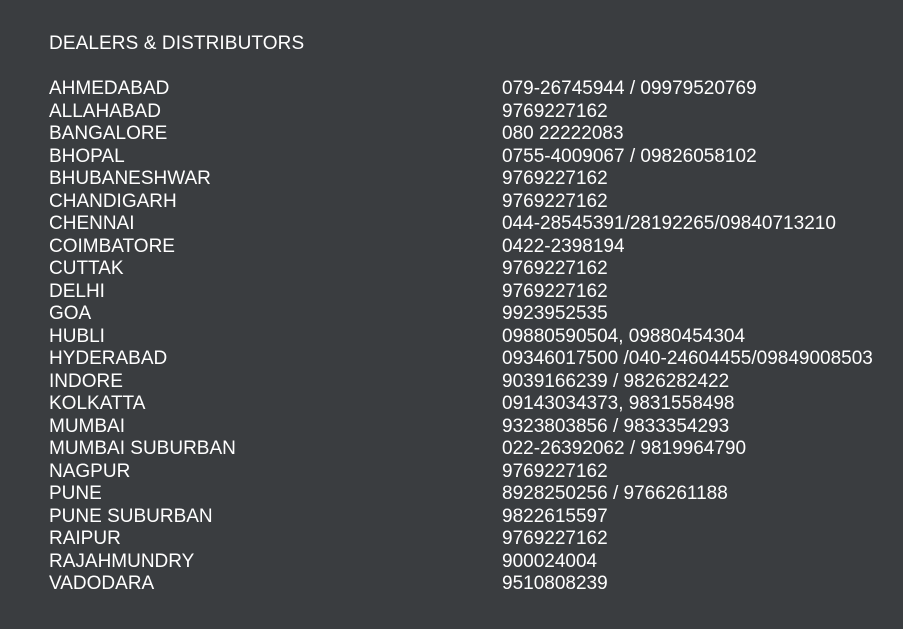 This screenshot has width=903, height=629. Describe the element at coordinates (75, 493) in the screenshot. I see `dealer-city: PUNE` at that location.